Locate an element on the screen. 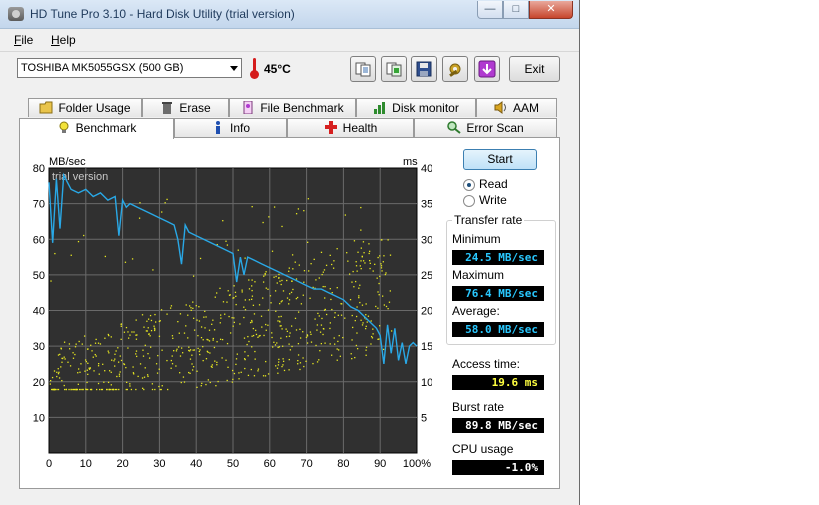 This screenshot has width=819, height=505. tab-info: Info is located at coordinates (230, 127).